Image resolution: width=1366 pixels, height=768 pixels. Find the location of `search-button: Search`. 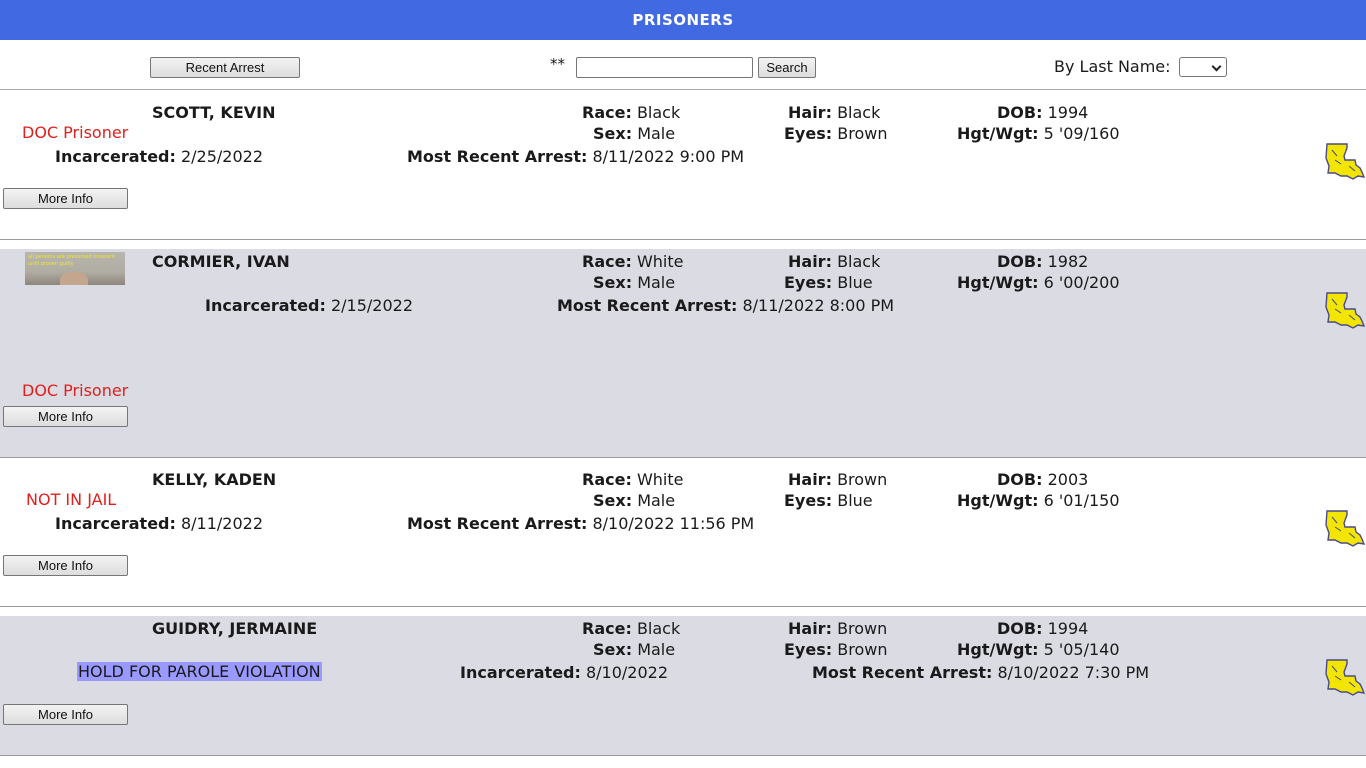

search-button: Search is located at coordinates (787, 67).